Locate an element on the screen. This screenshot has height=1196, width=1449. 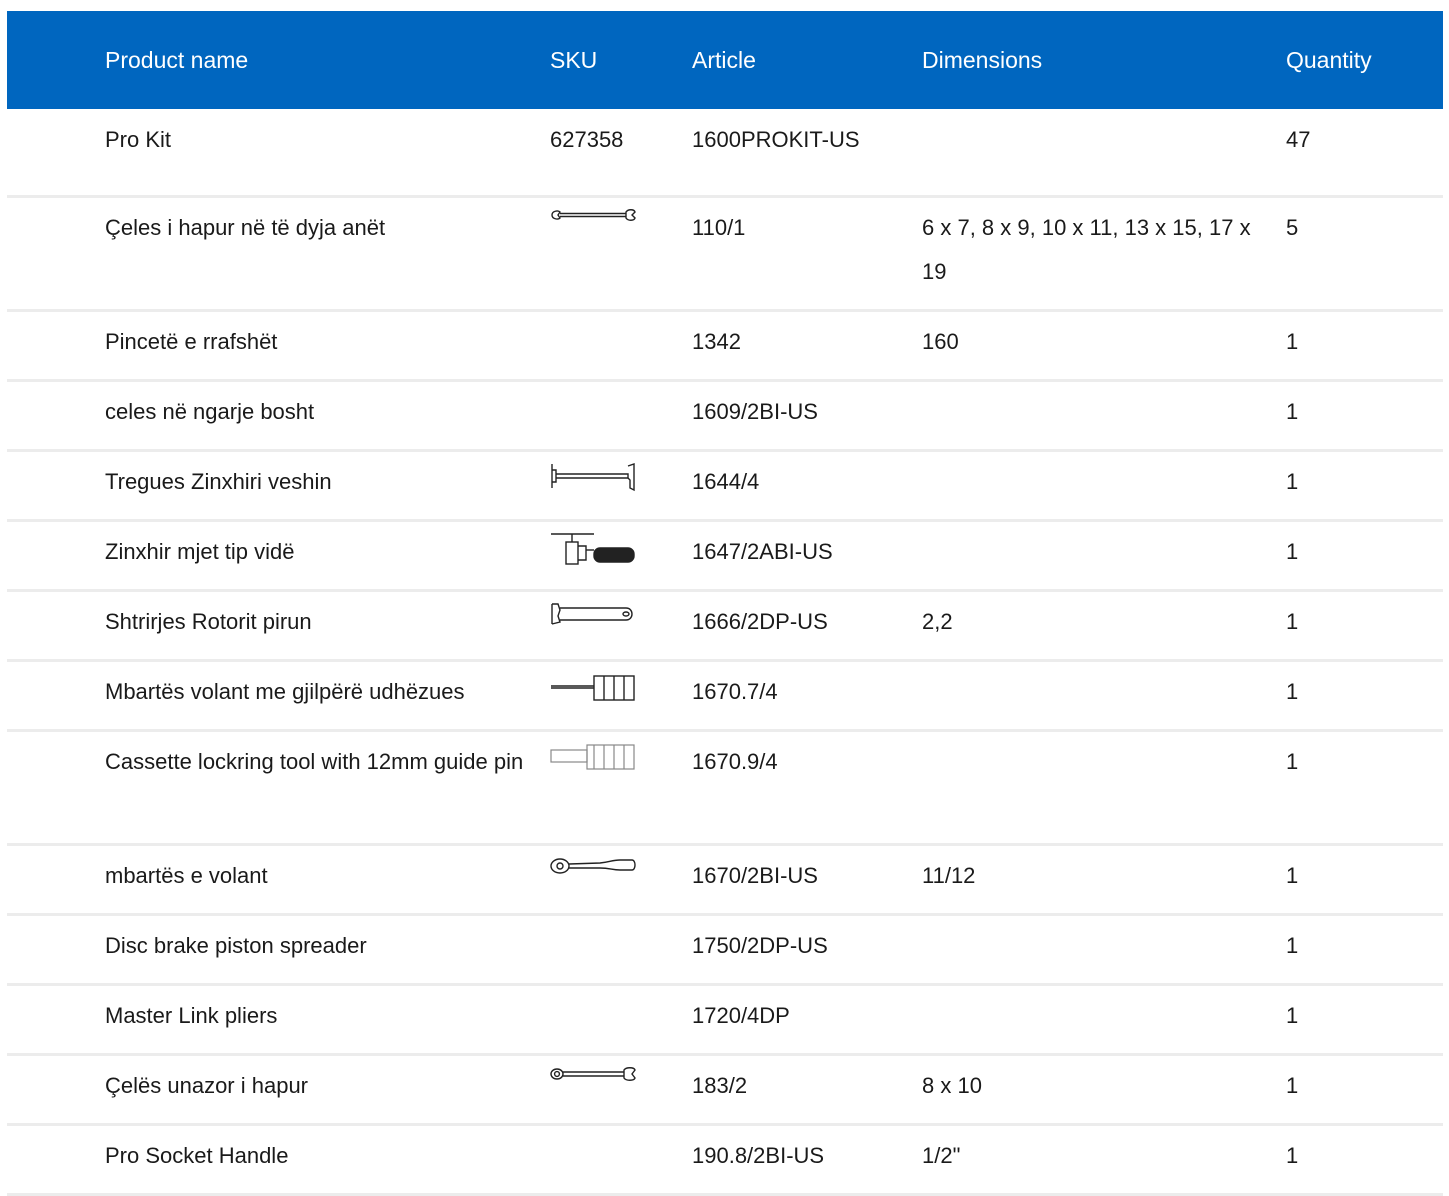
chain-tool-icon is located at coordinates (593, 549).